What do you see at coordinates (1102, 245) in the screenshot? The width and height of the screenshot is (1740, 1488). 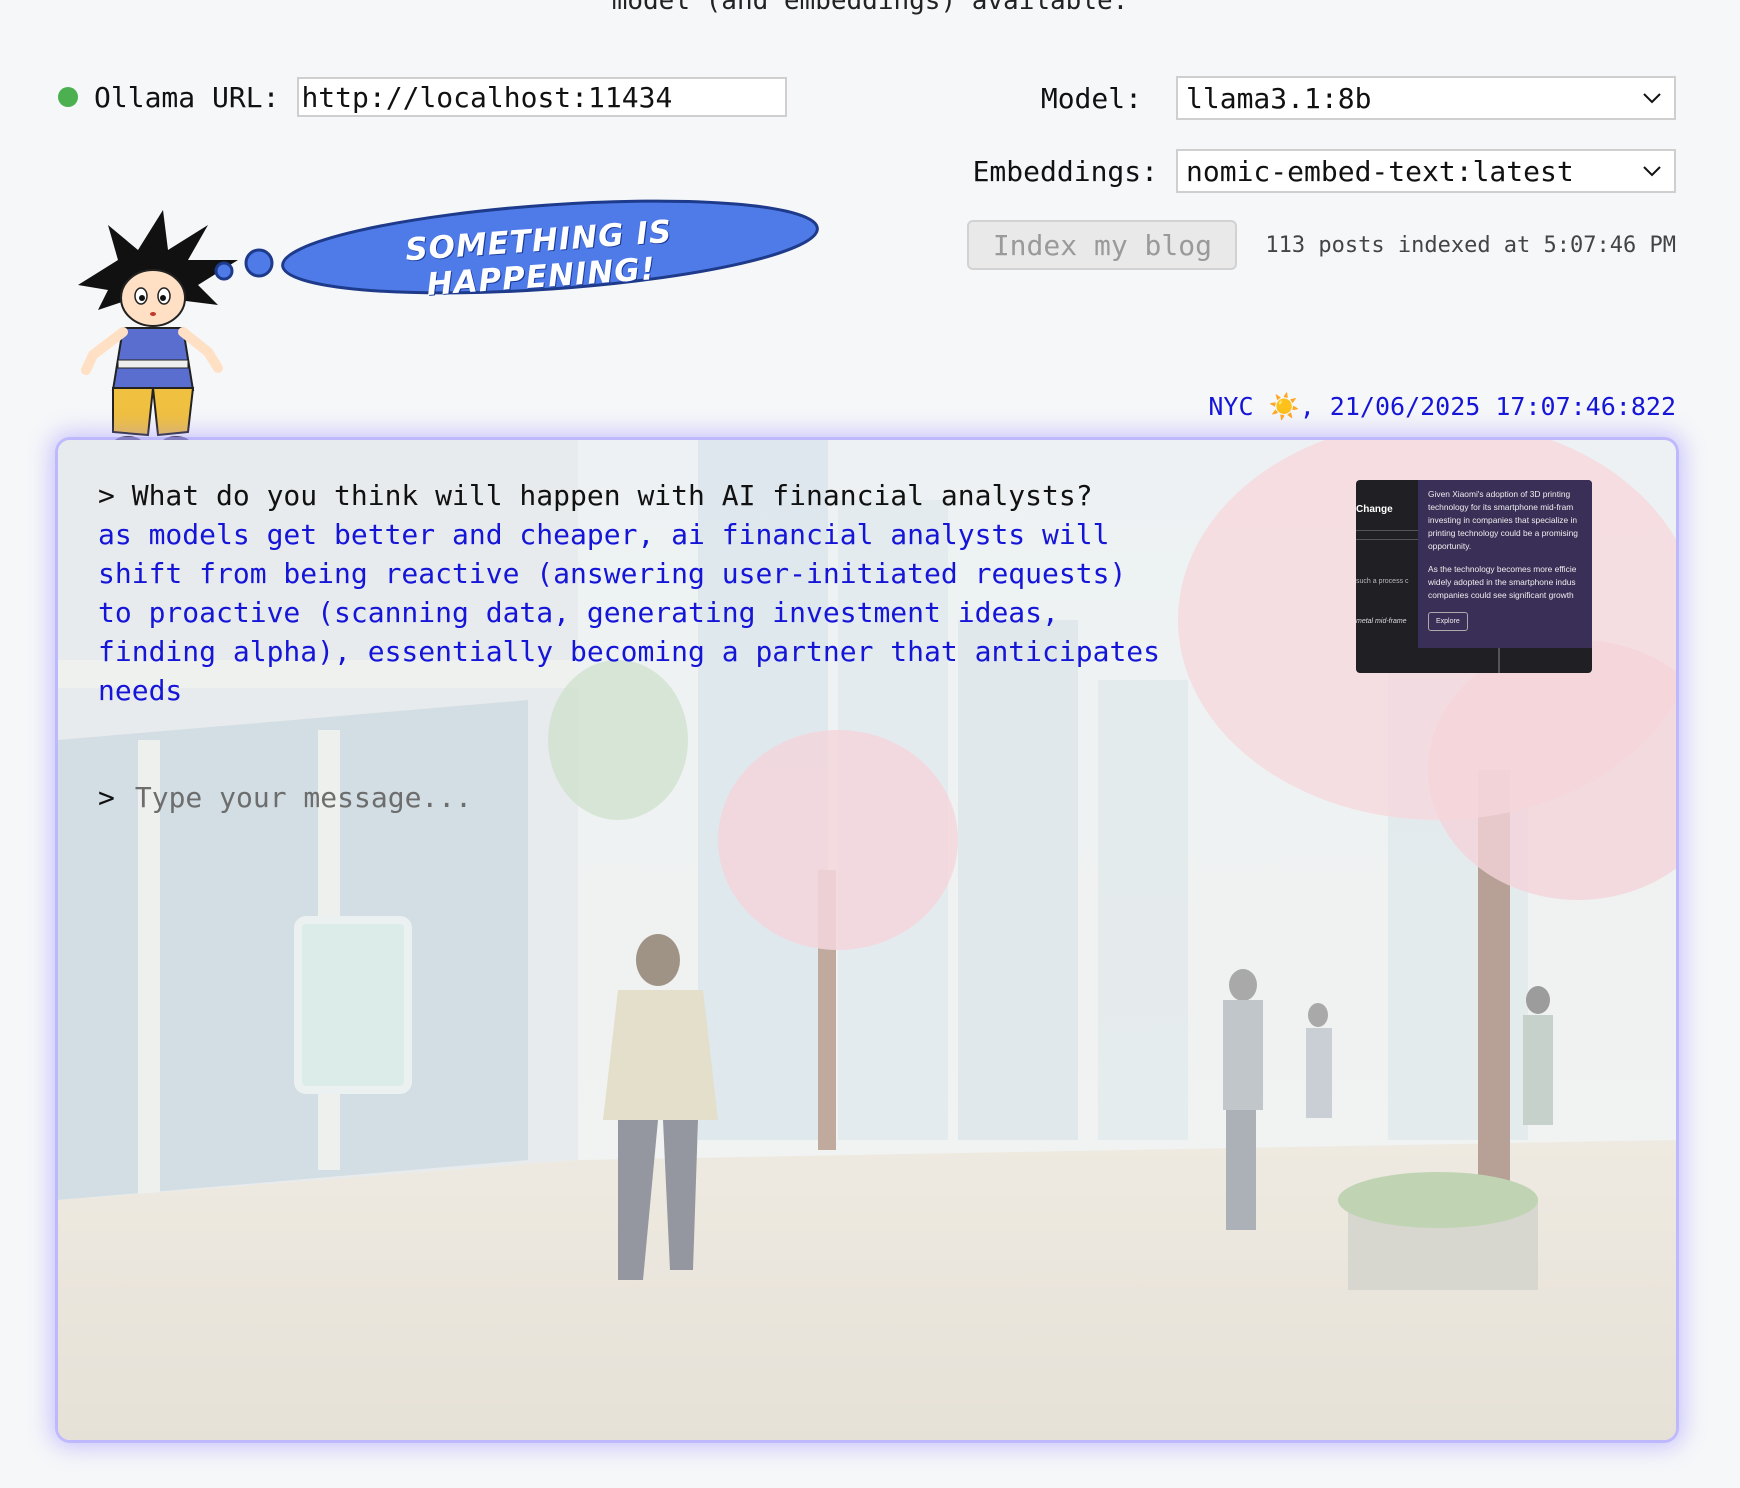 I see `index-blog-button: Index my blog` at bounding box center [1102, 245].